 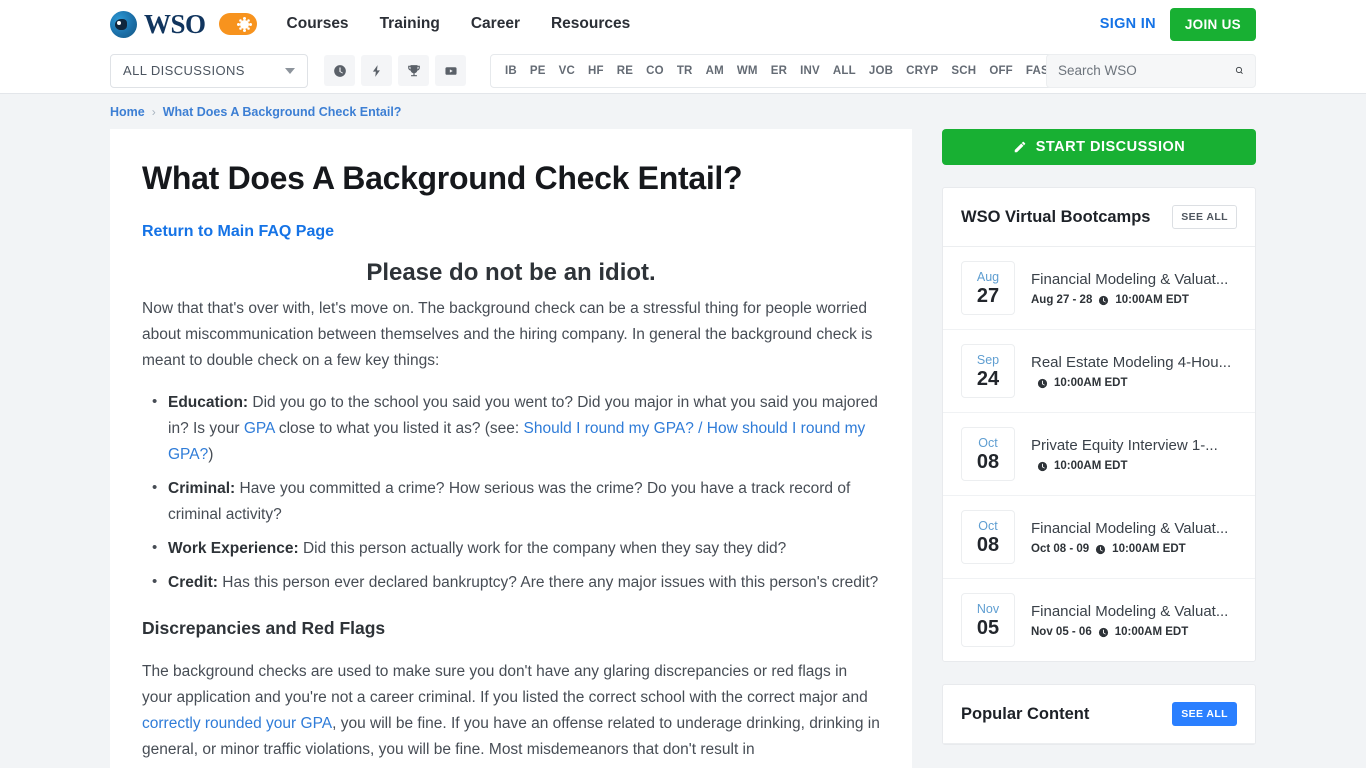 What do you see at coordinates (844, 71) in the screenshot?
I see `tag-all: ALL` at bounding box center [844, 71].